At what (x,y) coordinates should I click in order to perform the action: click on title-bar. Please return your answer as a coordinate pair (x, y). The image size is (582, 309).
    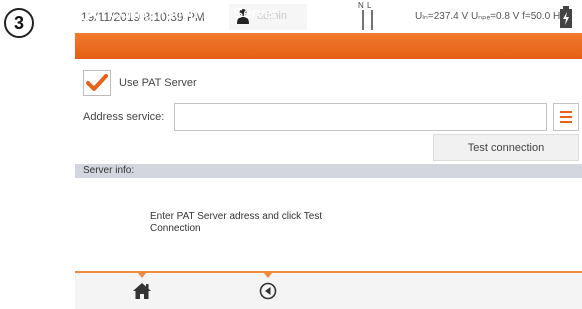
    Looking at the image, I should click on (328, 46).